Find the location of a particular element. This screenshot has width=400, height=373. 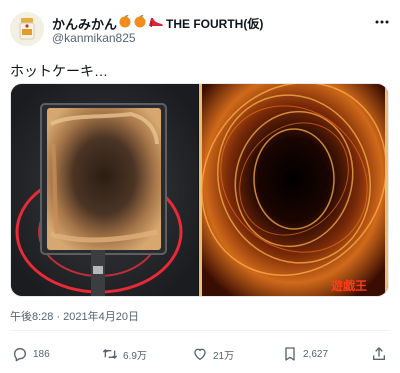

retweet-button: 6.9万 is located at coordinates (124, 354).